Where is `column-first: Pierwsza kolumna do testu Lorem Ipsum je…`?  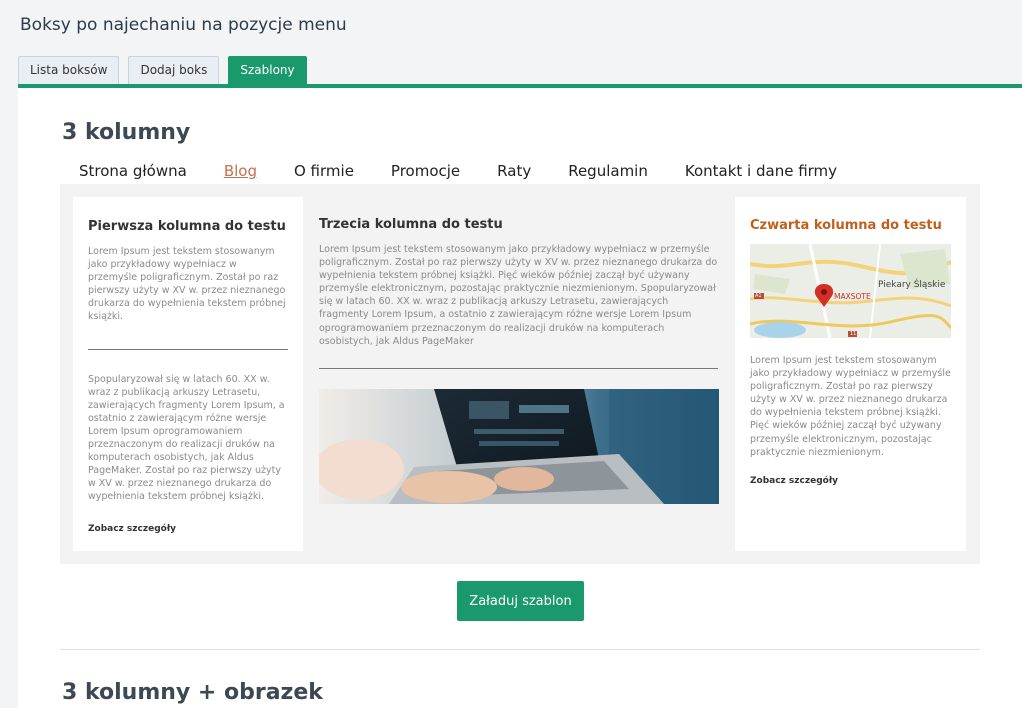 column-first: Pierwsza kolumna do testu Lorem Ipsum je… is located at coordinates (188, 374).